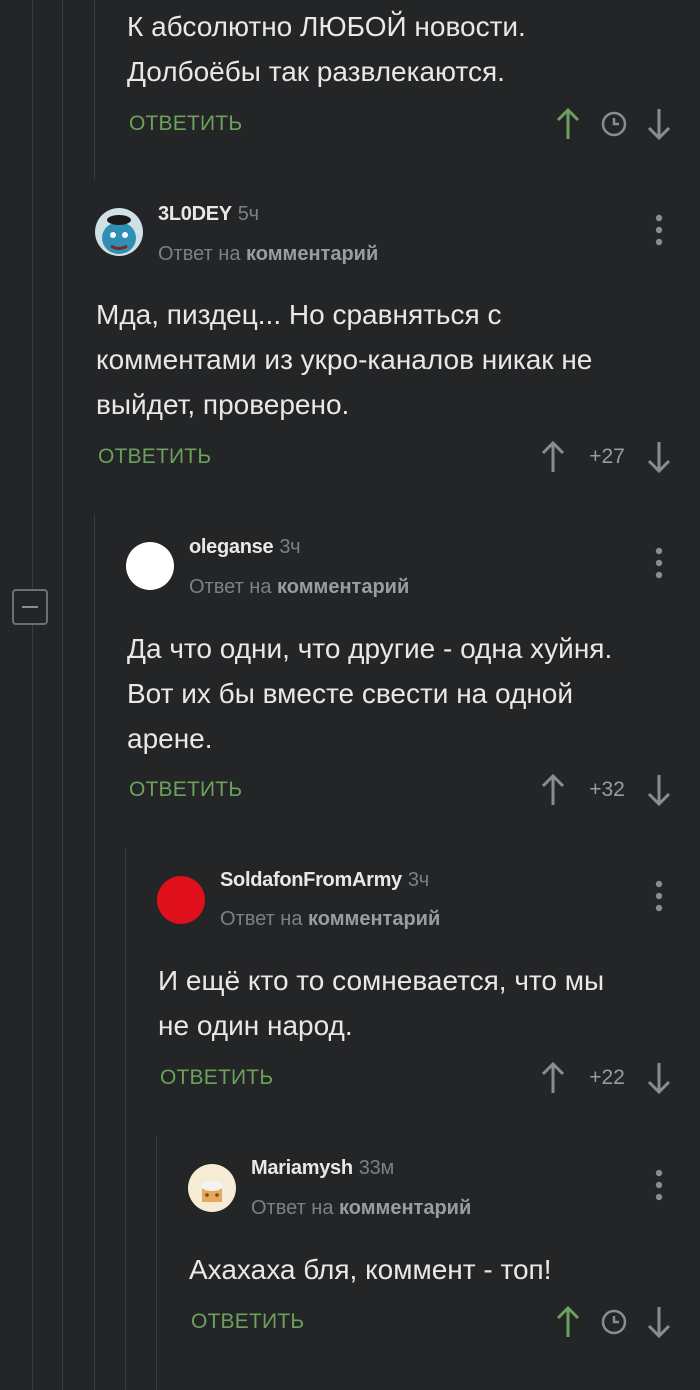 Image resolution: width=700 pixels, height=1390 pixels. I want to click on comment-time: 5ч, so click(248, 214).